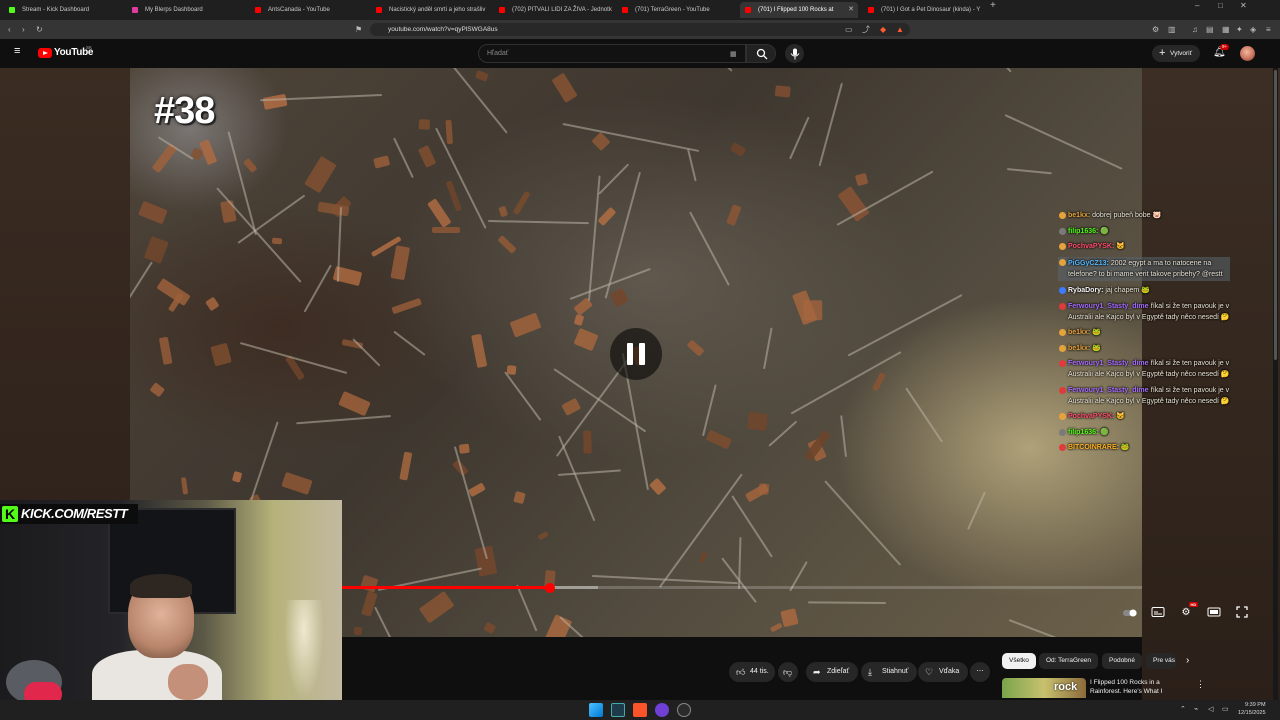 Image resolution: width=1280 pixels, height=720 pixels. Describe the element at coordinates (1120, 246) in the screenshot. I see `chat-text: 🐱` at that location.